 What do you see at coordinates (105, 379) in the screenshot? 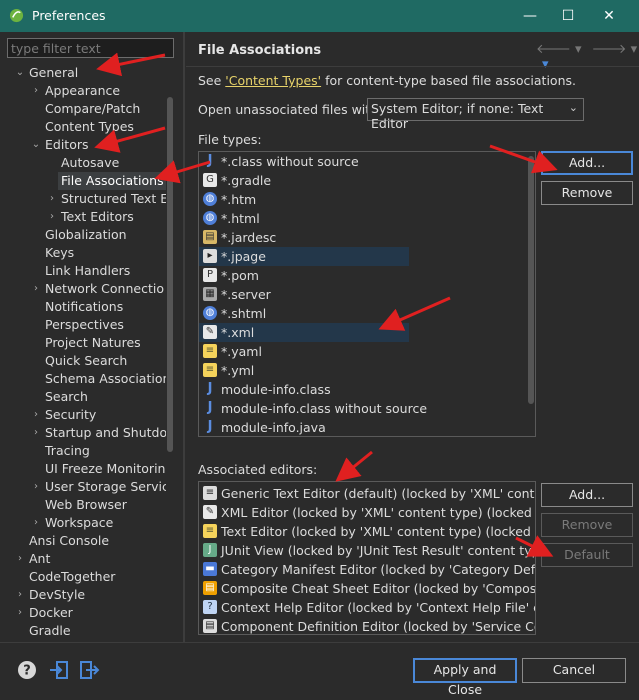
I see `tree-item-schema-associations: Schema Associations` at bounding box center [105, 379].